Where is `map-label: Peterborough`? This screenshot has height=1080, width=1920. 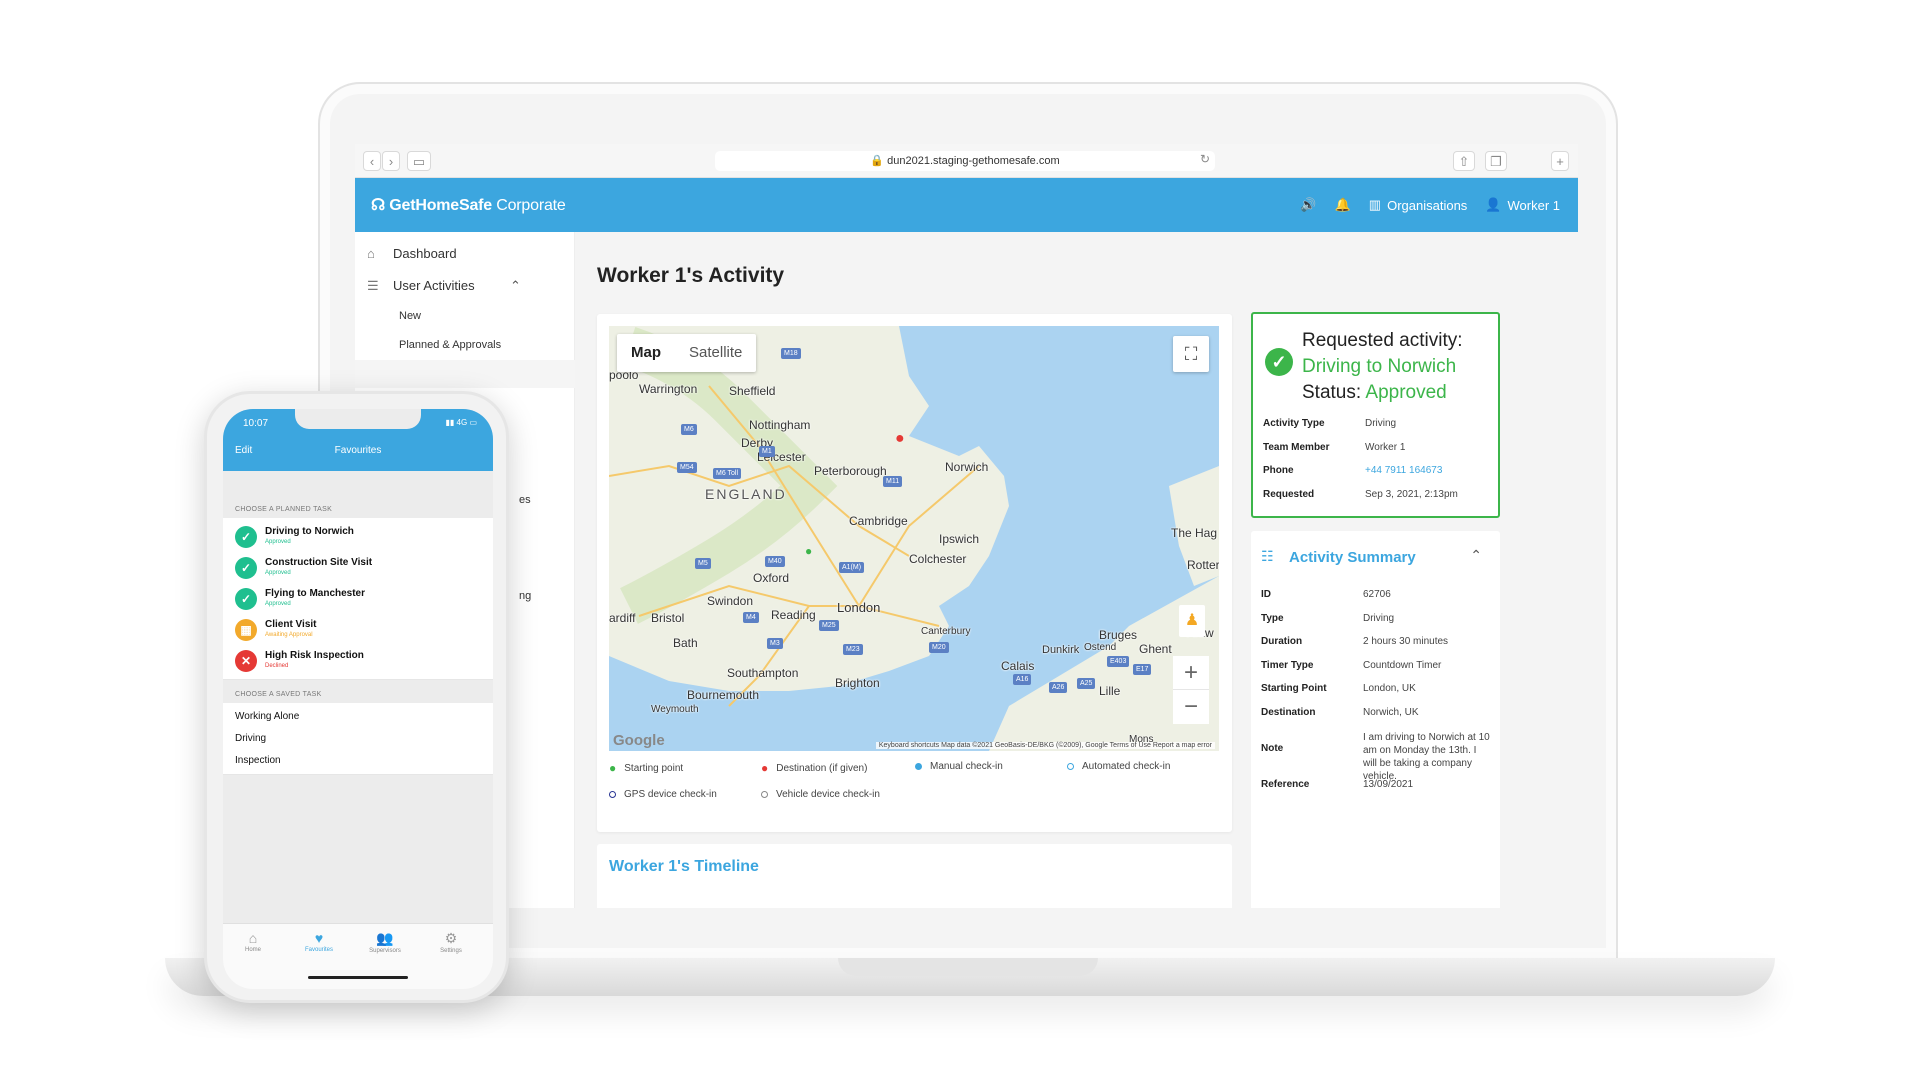 map-label: Peterborough is located at coordinates (850, 471).